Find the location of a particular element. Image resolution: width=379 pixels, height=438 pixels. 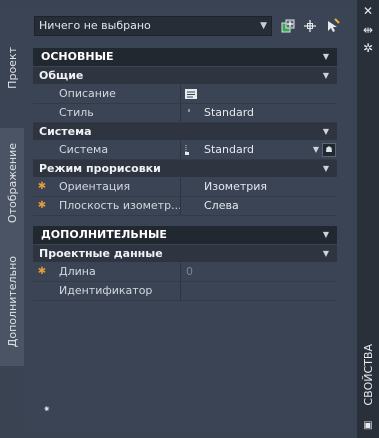

style-swatch-icon is located at coordinates (189, 110).